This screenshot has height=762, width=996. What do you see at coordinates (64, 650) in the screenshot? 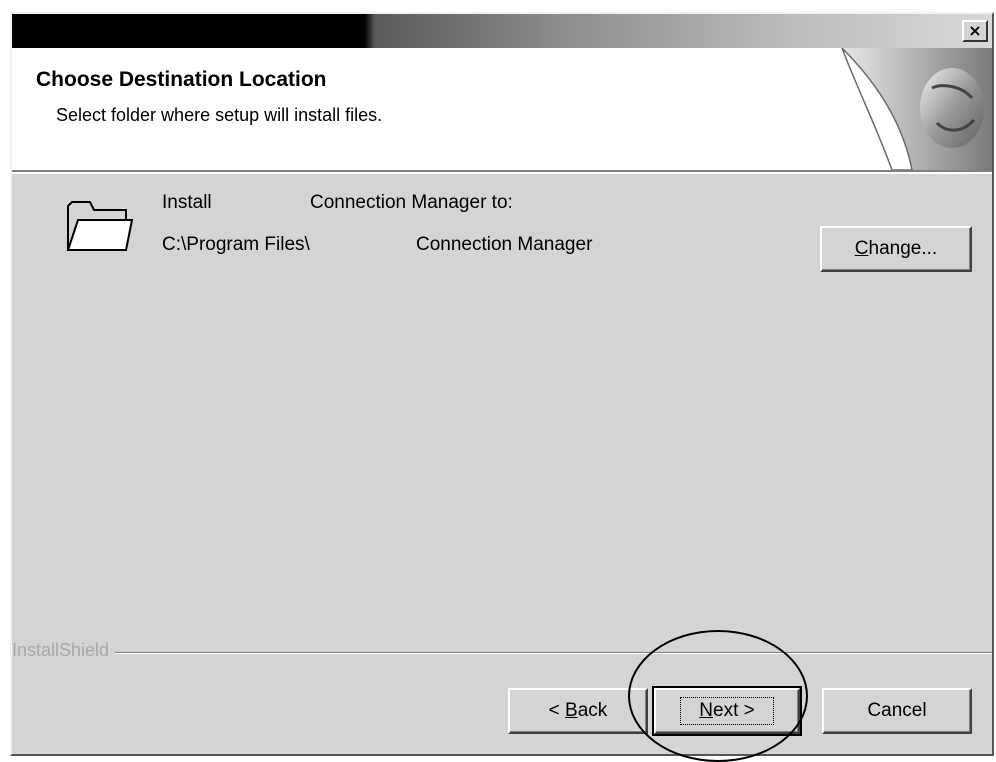
I see `installshield-brand: InstallShield` at bounding box center [64, 650].